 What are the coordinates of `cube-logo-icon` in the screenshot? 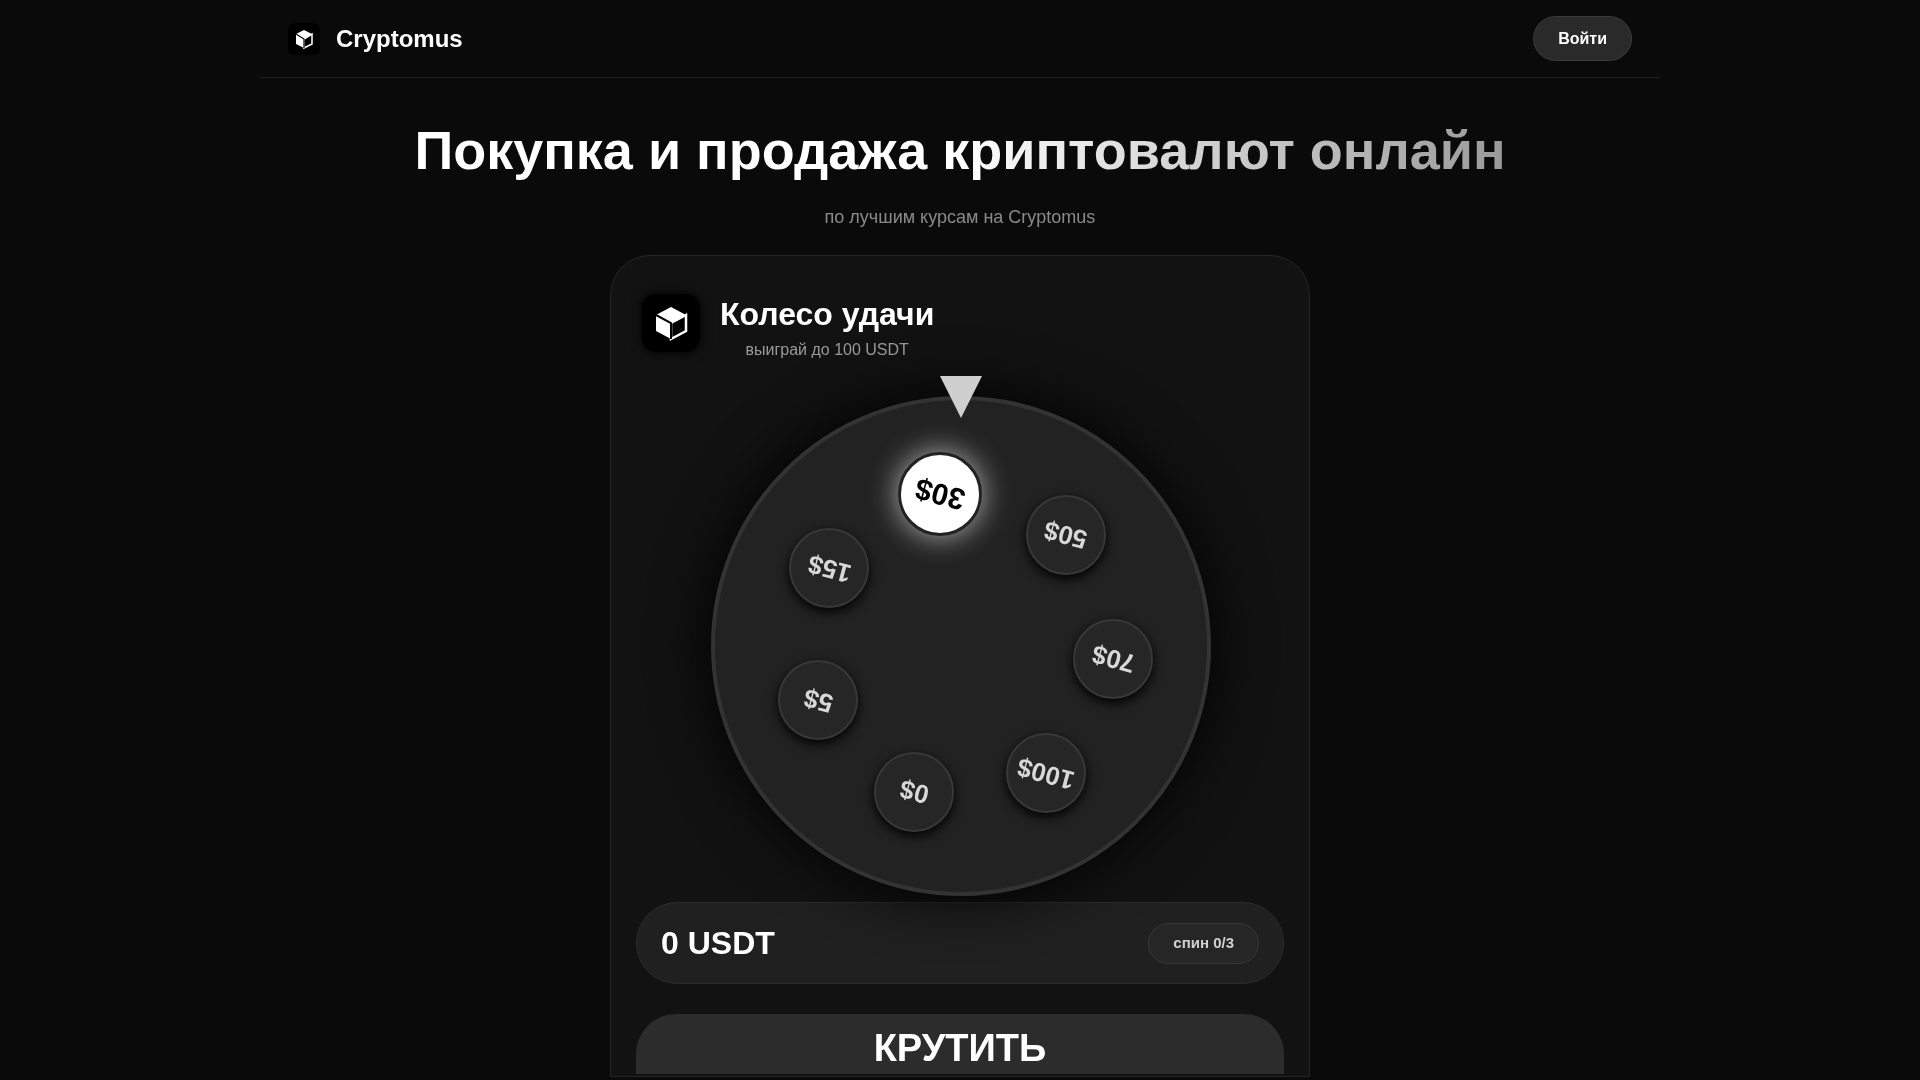 It's located at (304, 38).